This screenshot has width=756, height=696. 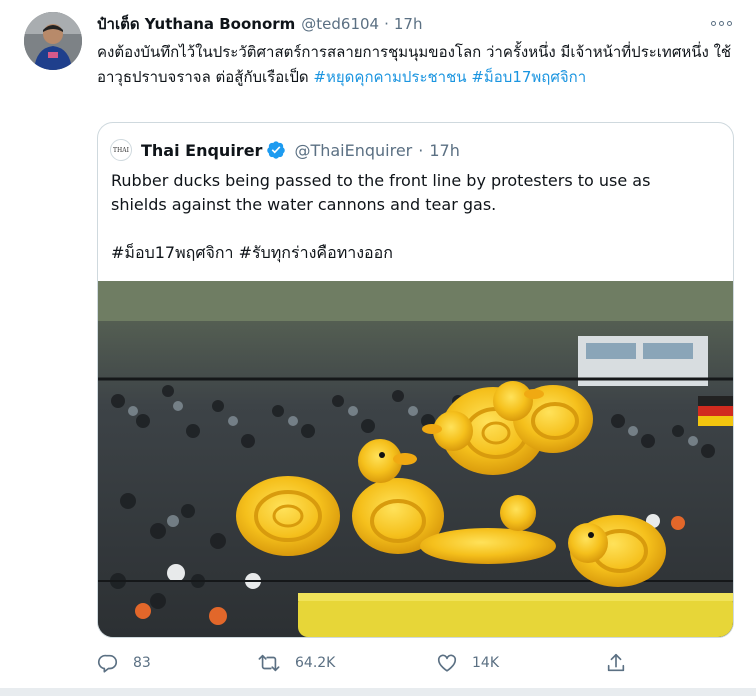 I want to click on quoted-author-avatar: THAI, so click(x=121, y=150).